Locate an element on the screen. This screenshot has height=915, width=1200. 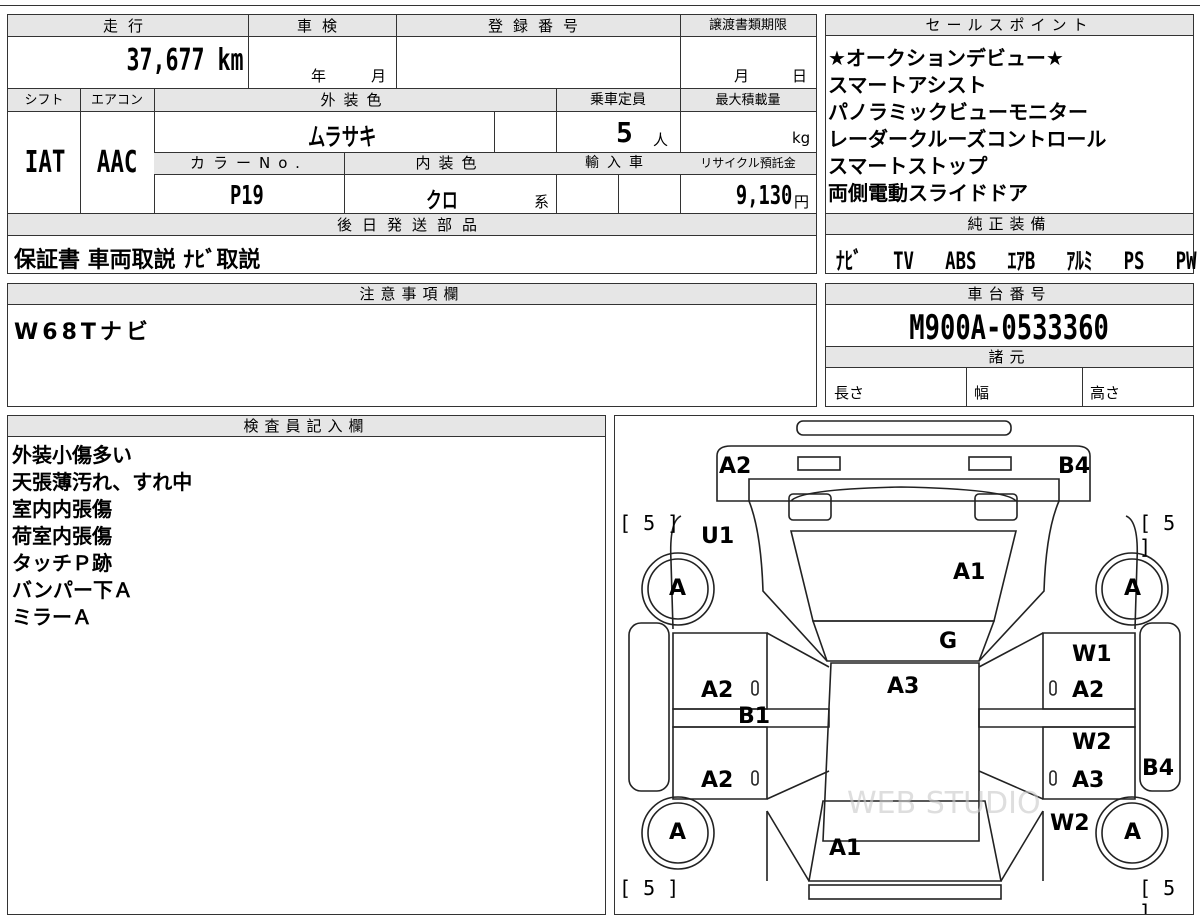
equipment-item: ABS is located at coordinates (961, 261).